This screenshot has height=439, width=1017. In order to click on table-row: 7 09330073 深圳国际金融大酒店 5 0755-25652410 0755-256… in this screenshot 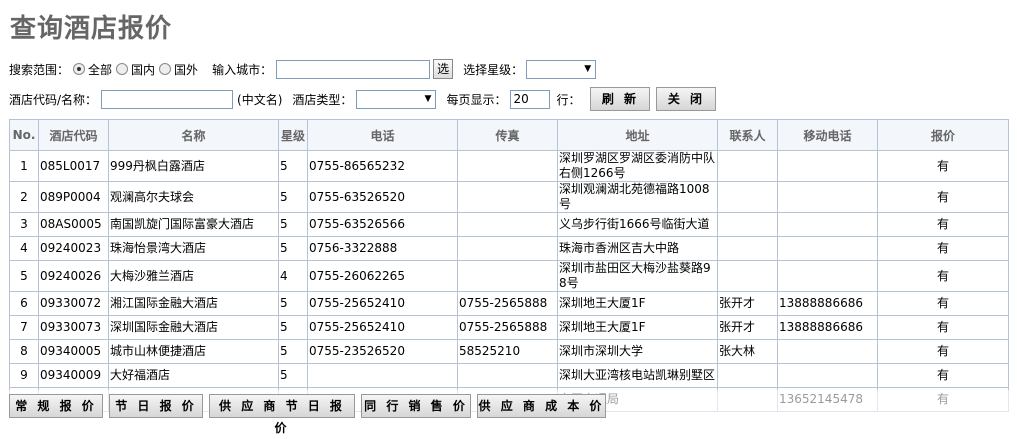, I will do `click(509, 327)`.